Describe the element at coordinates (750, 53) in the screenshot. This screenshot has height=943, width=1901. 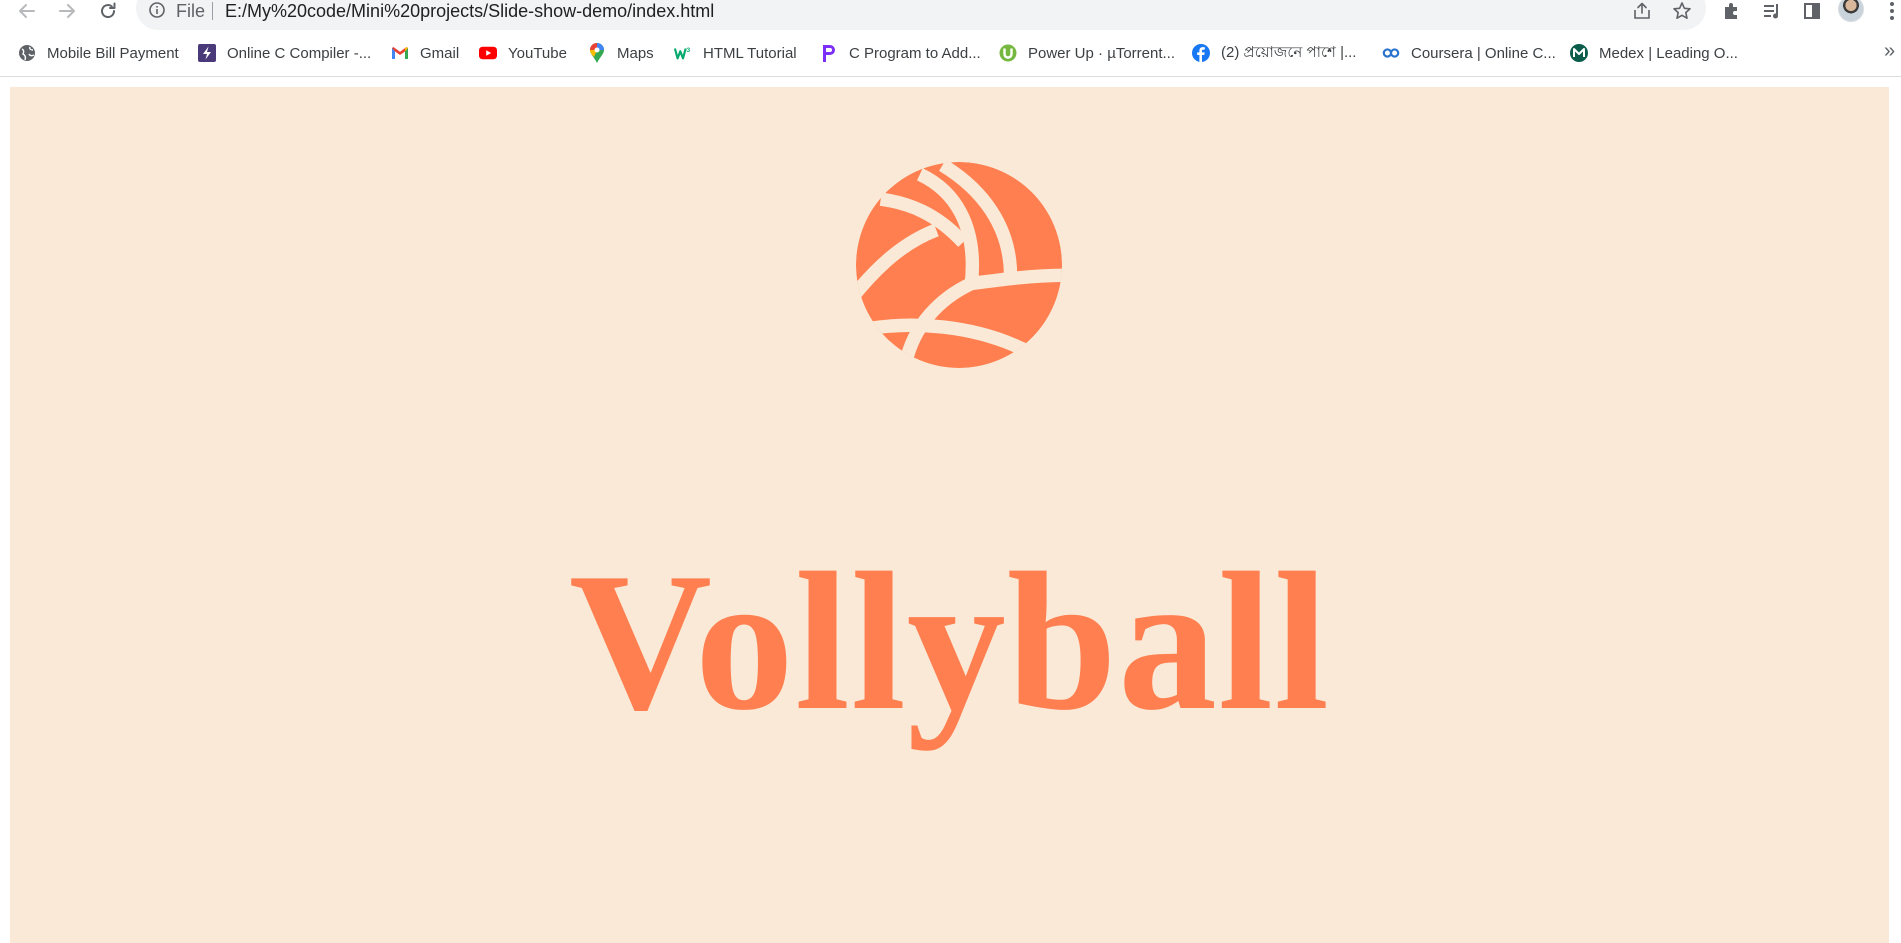
I see `bookmark-label: HTML Tutorial` at that location.